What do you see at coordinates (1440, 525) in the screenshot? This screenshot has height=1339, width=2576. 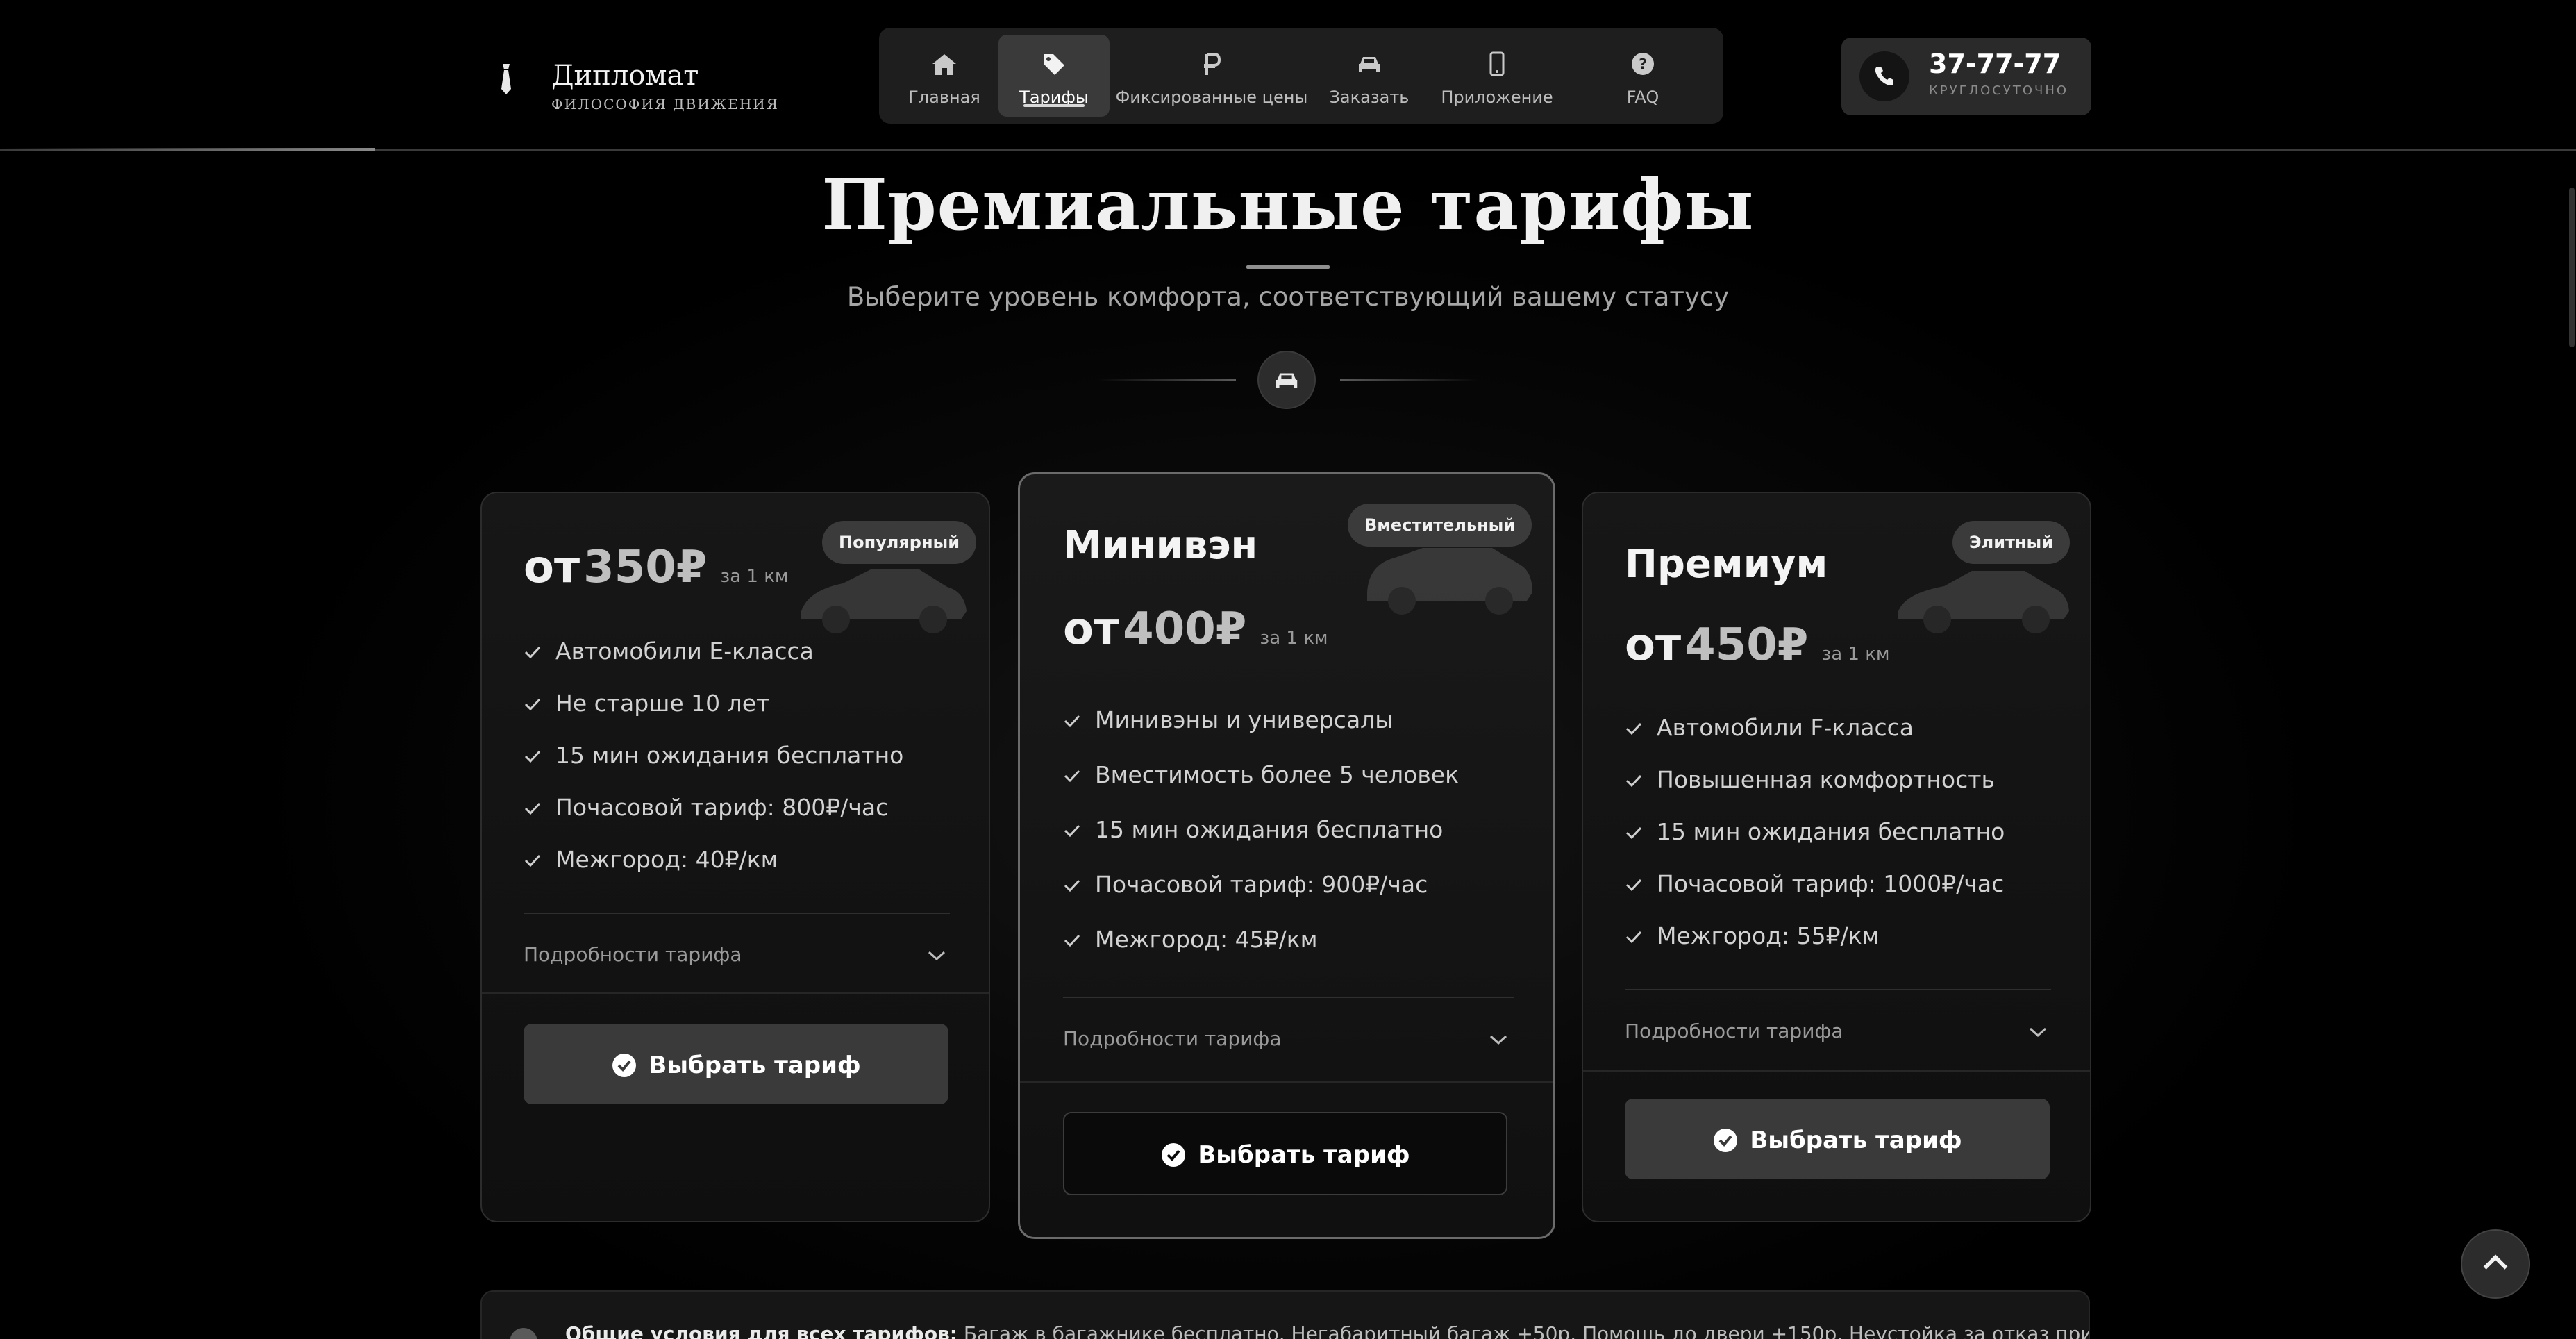 I see `card-badge: Вместительный` at bounding box center [1440, 525].